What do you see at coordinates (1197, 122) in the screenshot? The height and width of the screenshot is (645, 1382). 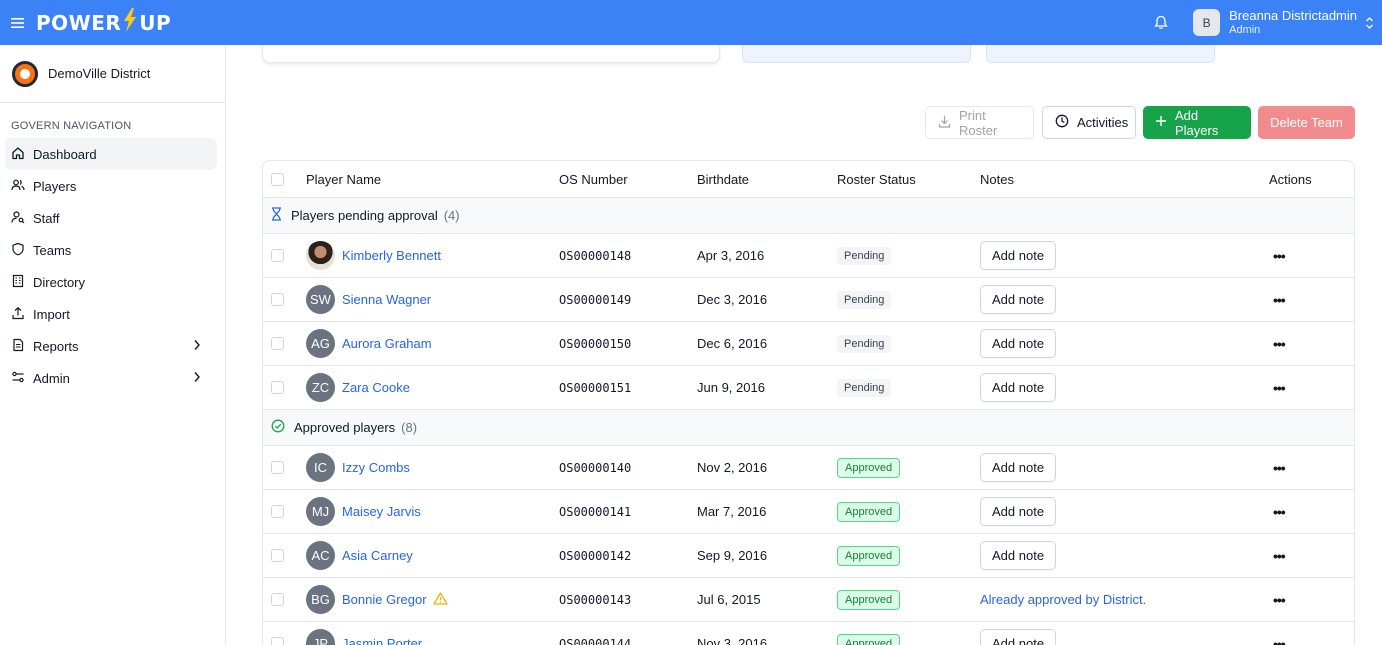 I see `add-players-button: Add Players` at bounding box center [1197, 122].